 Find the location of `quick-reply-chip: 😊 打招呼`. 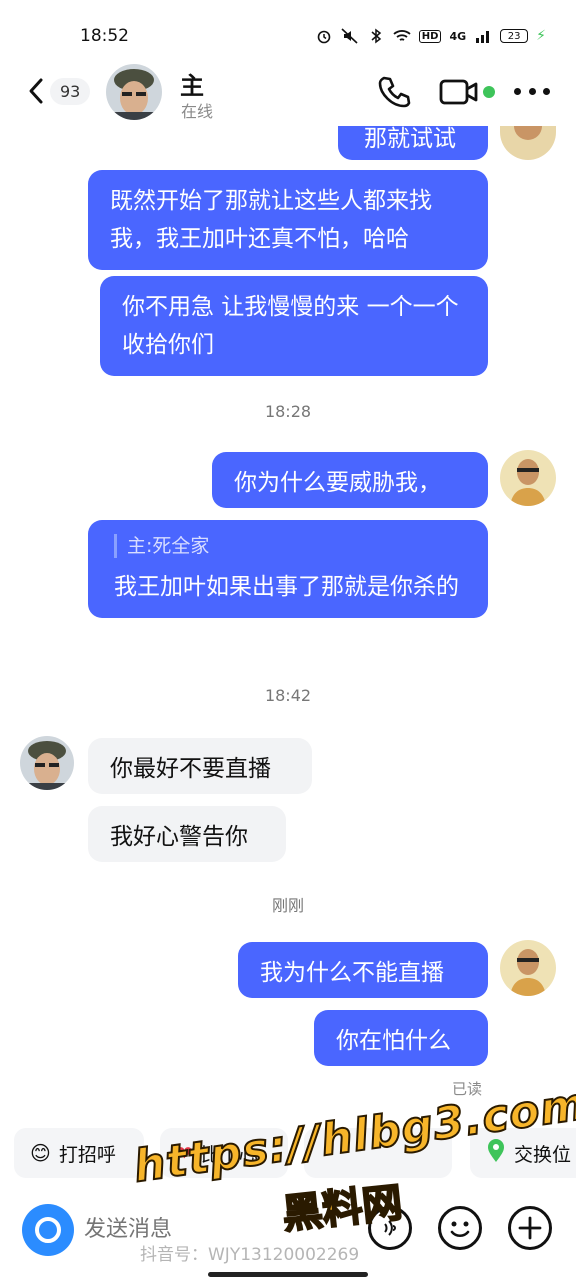

quick-reply-chip: 😊 打招呼 is located at coordinates (79, 1153).